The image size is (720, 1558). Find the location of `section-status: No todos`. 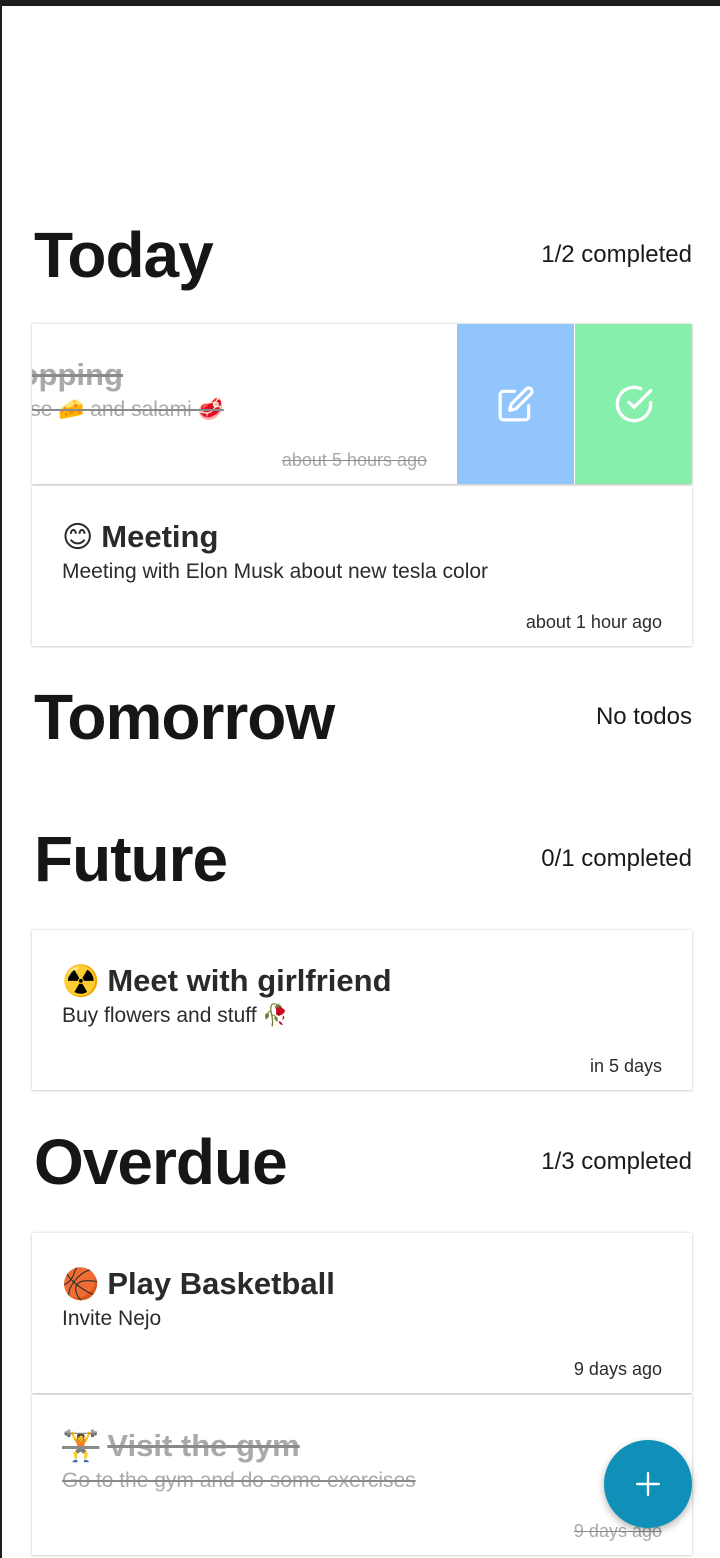

section-status: No todos is located at coordinates (643, 716).